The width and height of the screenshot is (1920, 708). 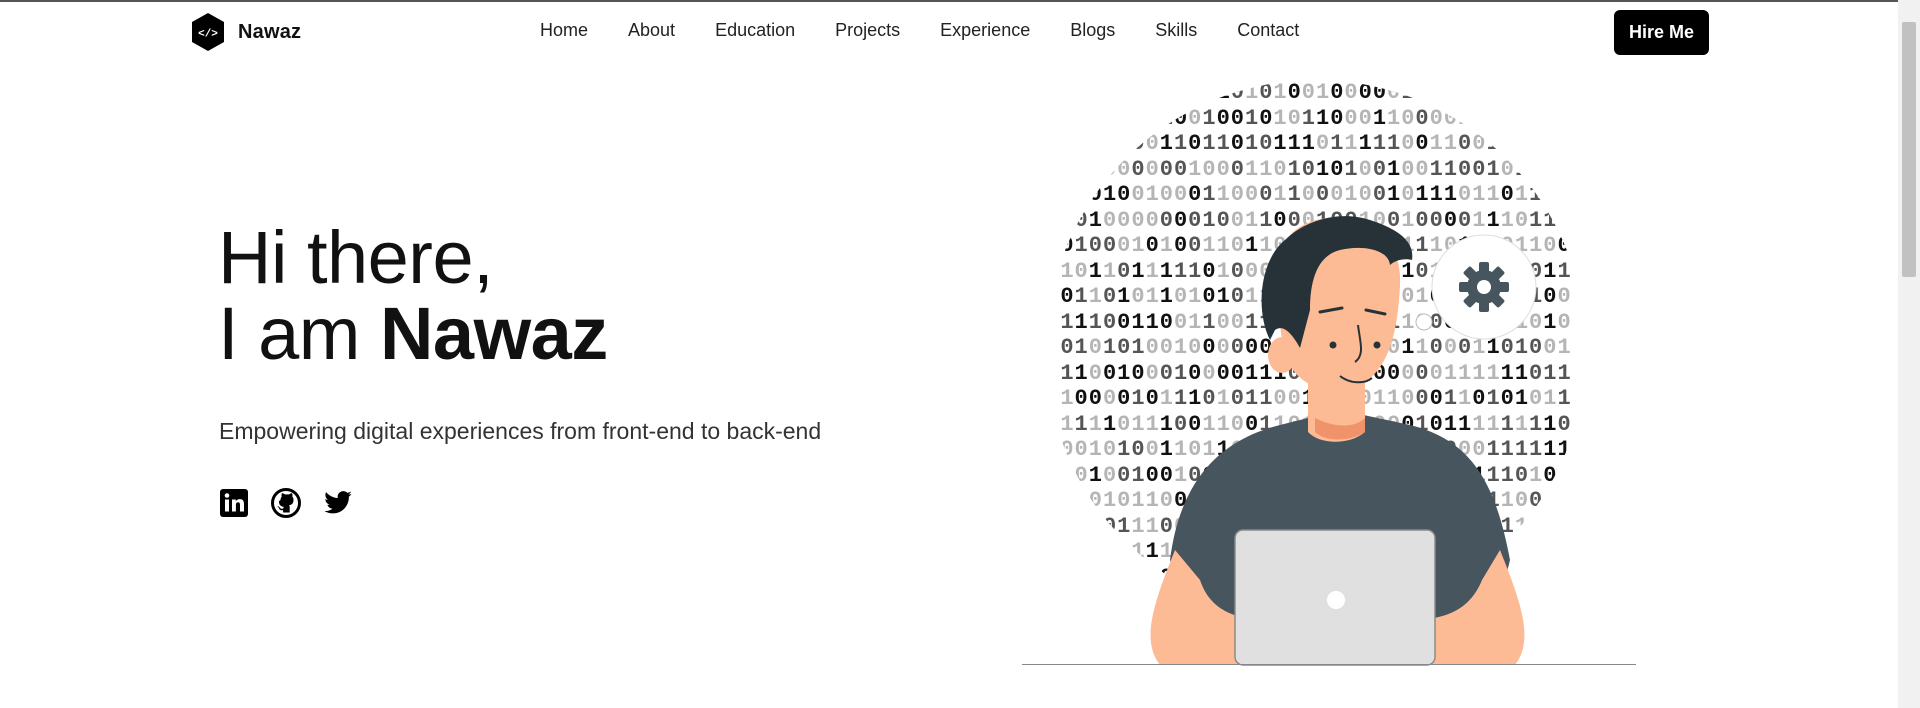 What do you see at coordinates (1909, 149) in the screenshot?
I see `scrollbar-thumb` at bounding box center [1909, 149].